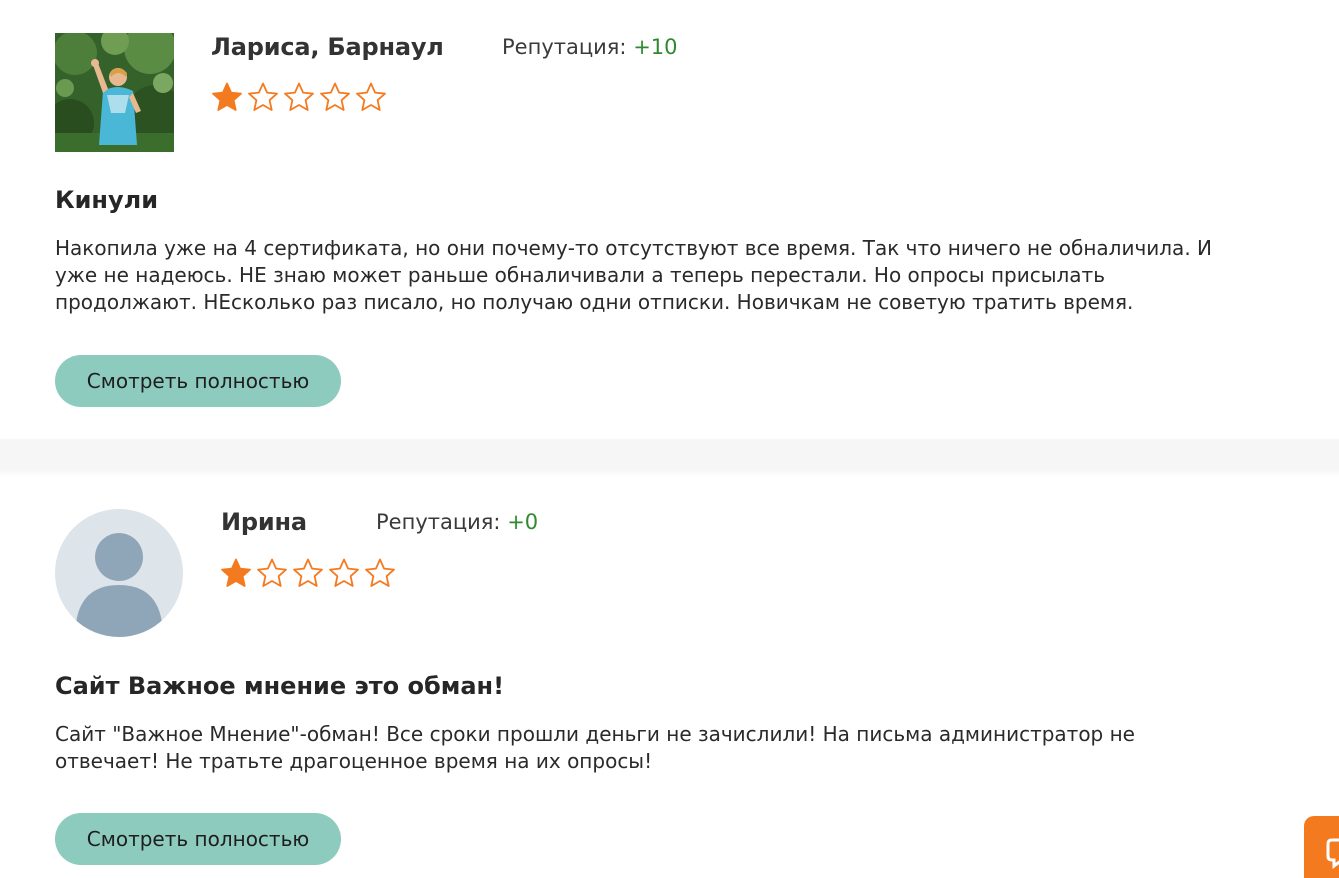 The image size is (1339, 878). Describe the element at coordinates (119, 573) in the screenshot. I see `user-silhouette-icon` at that location.